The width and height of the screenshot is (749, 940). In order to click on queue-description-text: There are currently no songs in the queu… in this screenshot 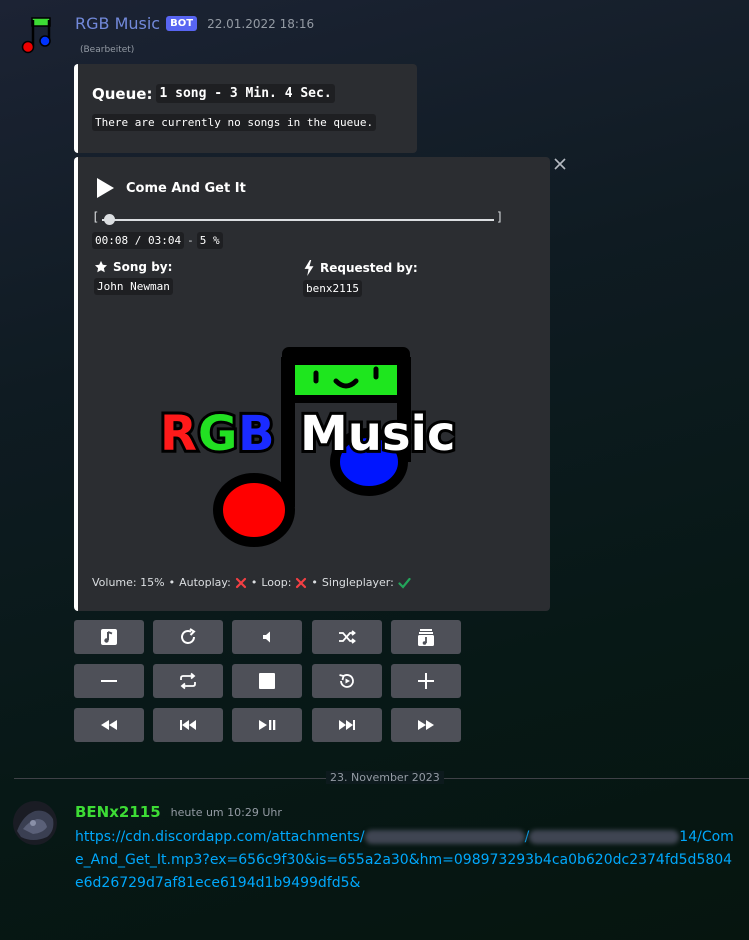, I will do `click(234, 122)`.